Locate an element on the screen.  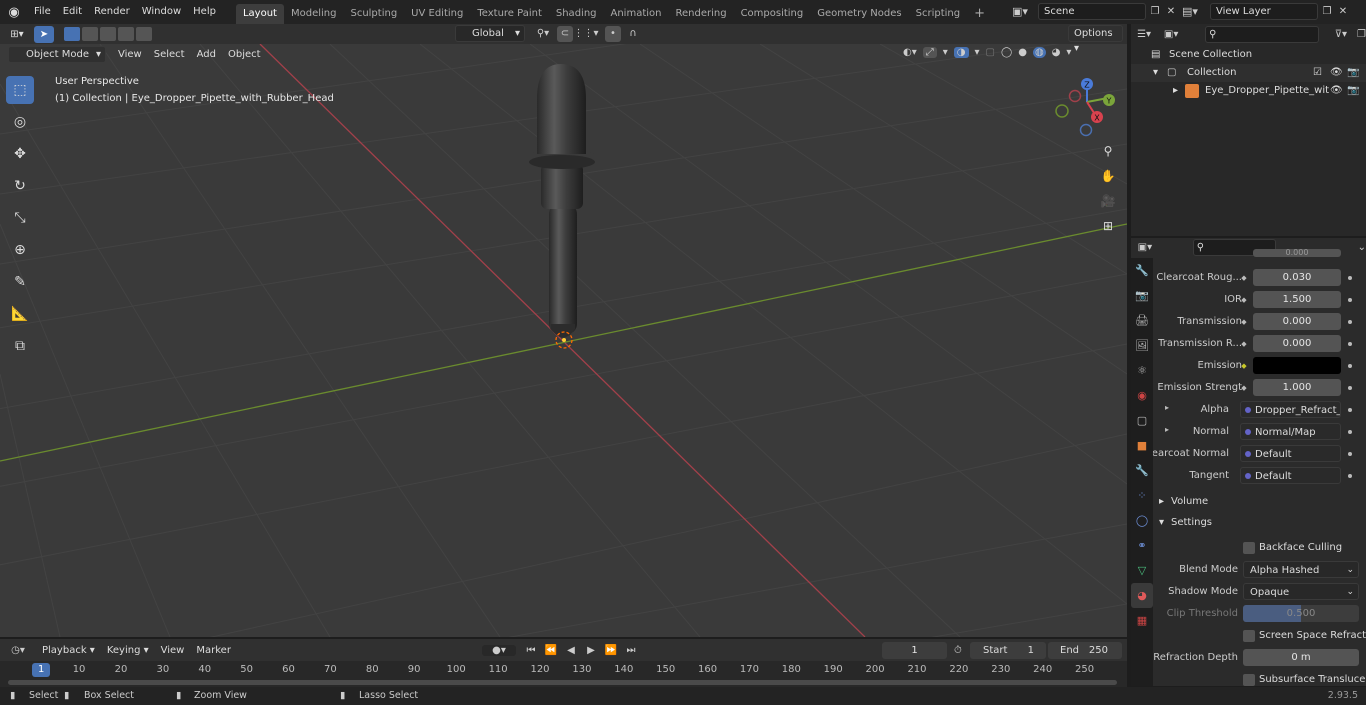
constraints-tab-icon: ⚭ is located at coordinates (1142, 545).